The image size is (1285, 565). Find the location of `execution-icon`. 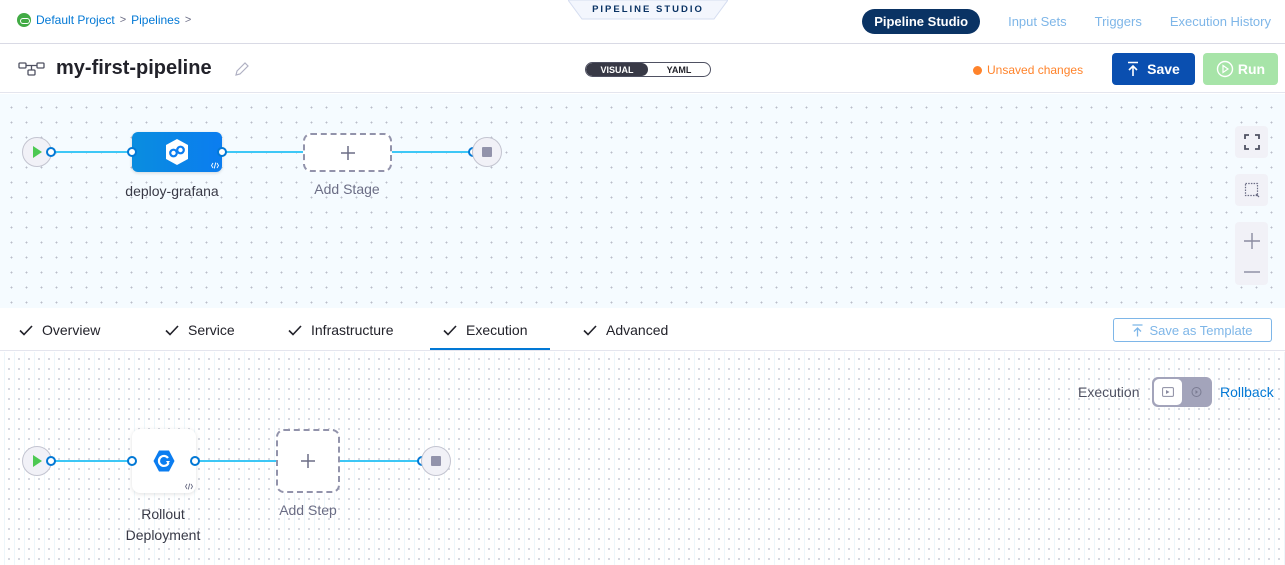

execution-icon is located at coordinates (1168, 392).